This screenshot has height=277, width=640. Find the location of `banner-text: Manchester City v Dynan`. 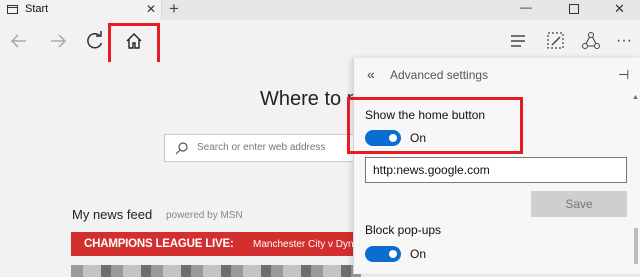

banner-text: Manchester City v Dynan is located at coordinates (309, 244).